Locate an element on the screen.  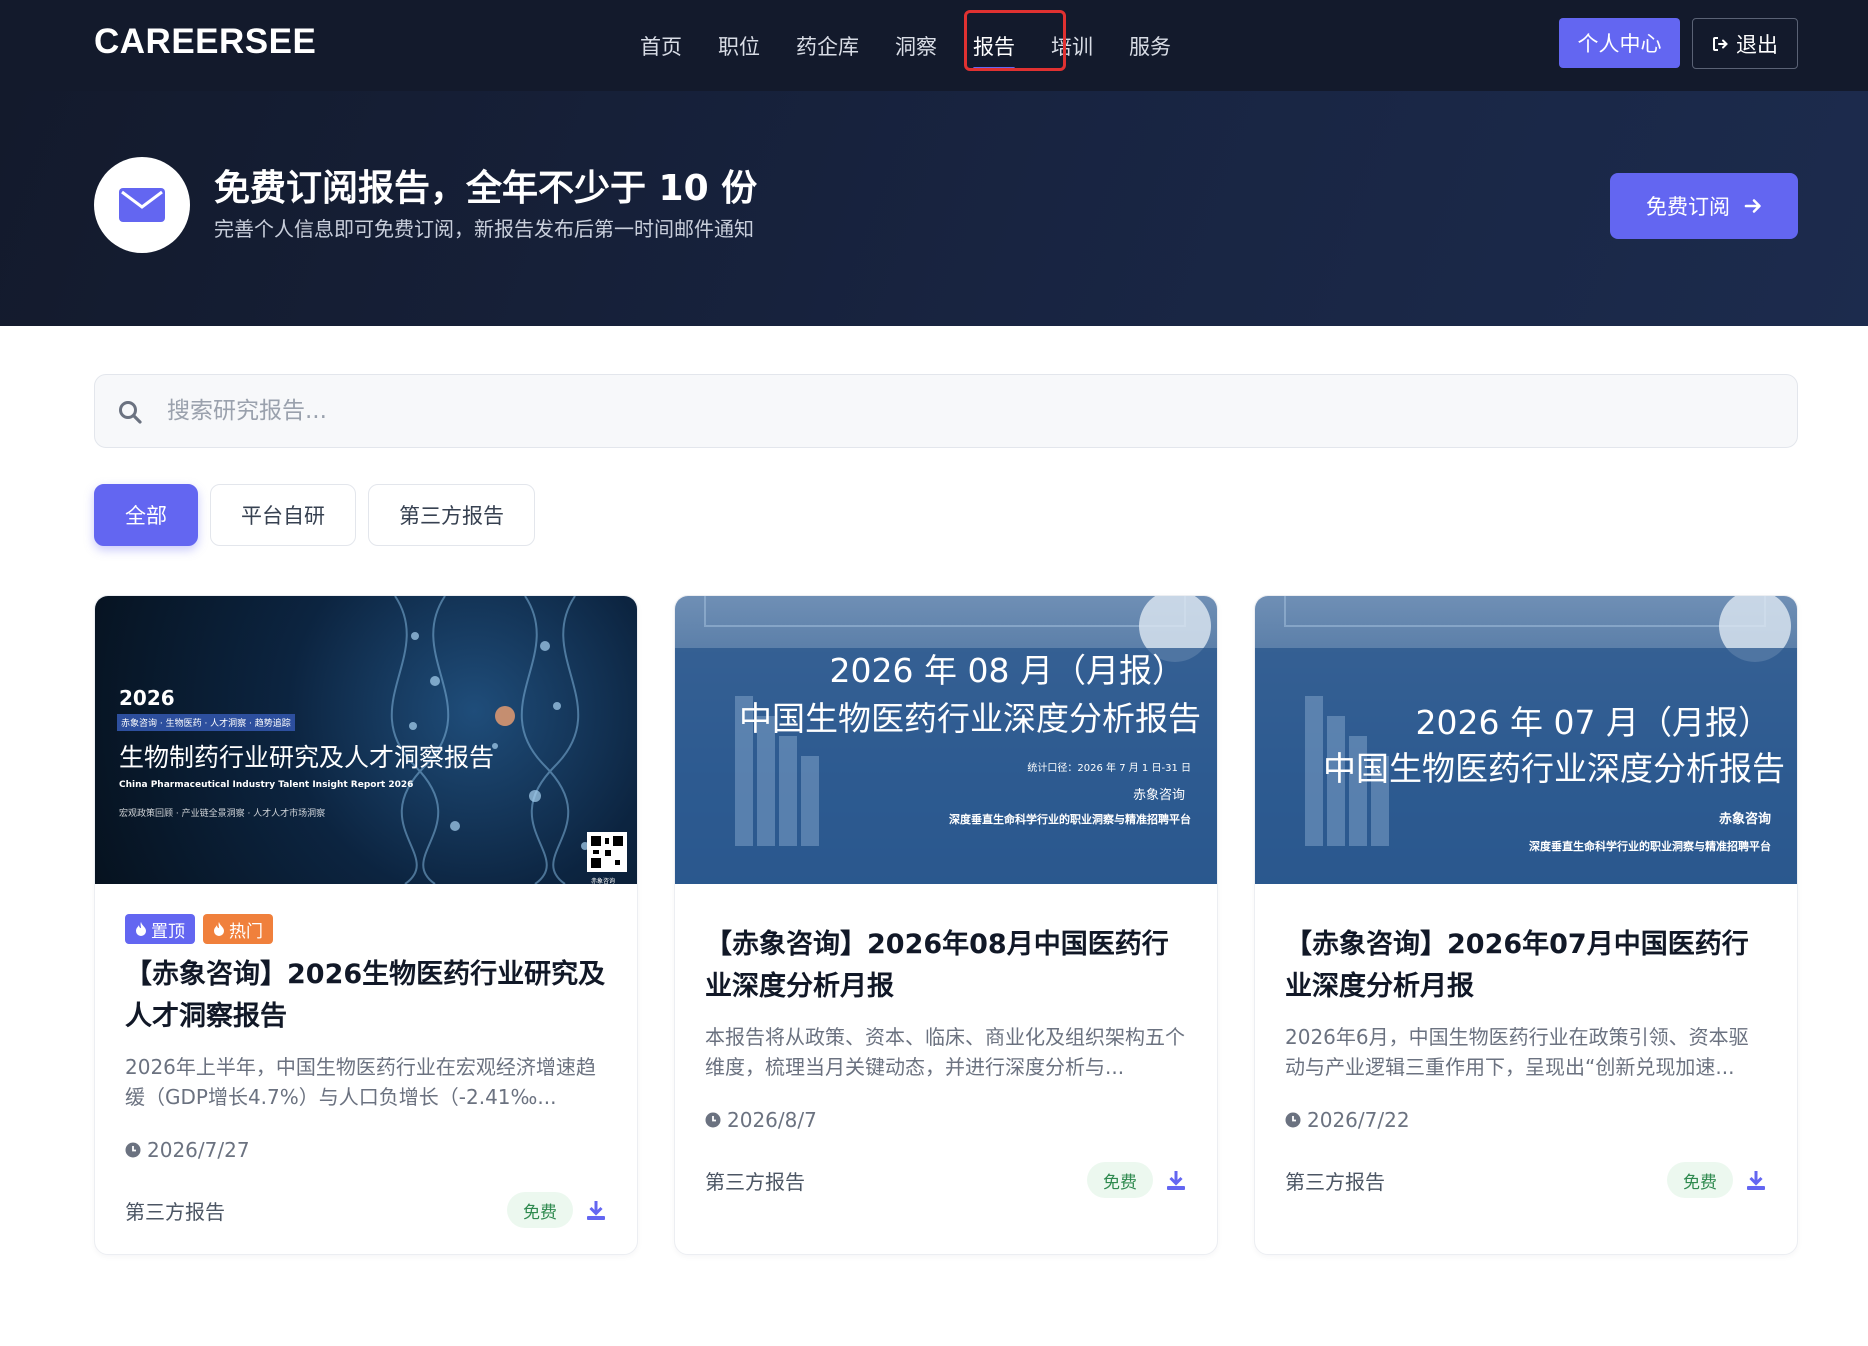
subscribe-button: 免费订阅 is located at coordinates (1704, 206).